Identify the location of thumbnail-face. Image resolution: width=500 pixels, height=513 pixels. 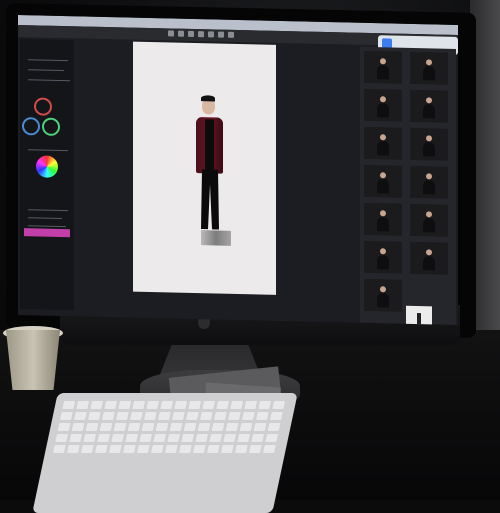
(383, 137).